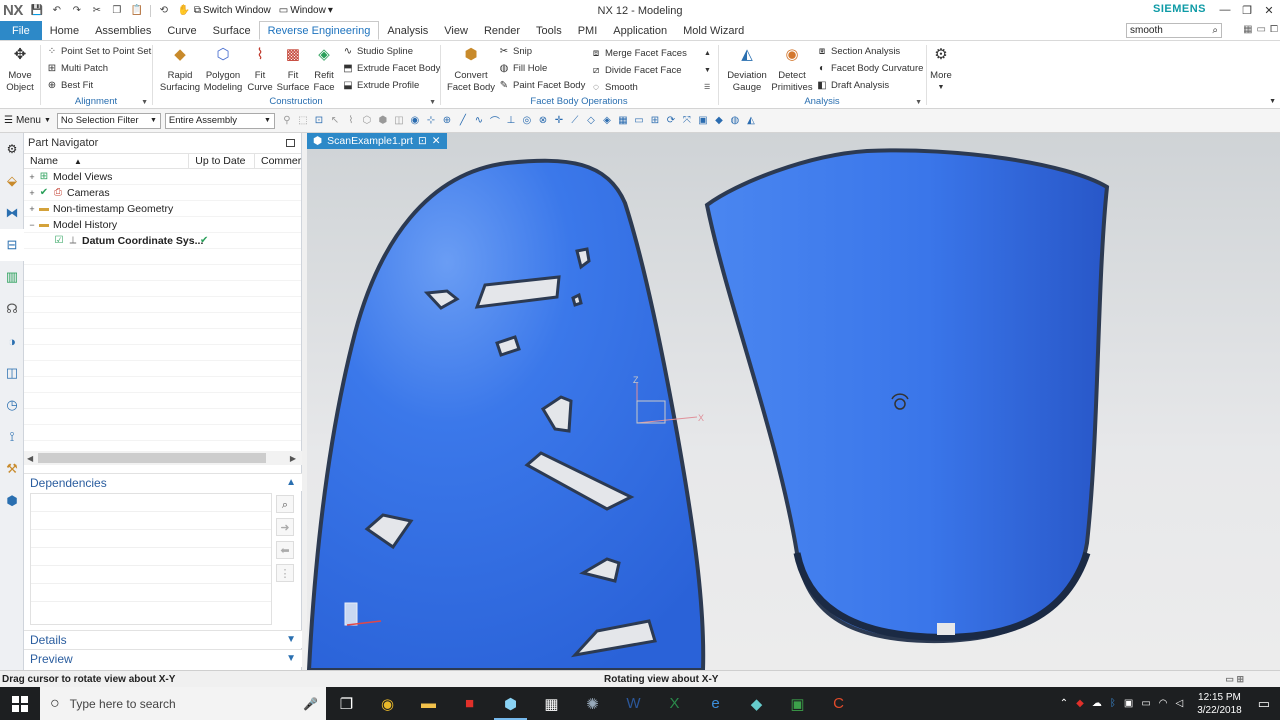 The width and height of the screenshot is (1280, 720). I want to click on tab-mold-wizard: Mold Wizard, so click(713, 30).